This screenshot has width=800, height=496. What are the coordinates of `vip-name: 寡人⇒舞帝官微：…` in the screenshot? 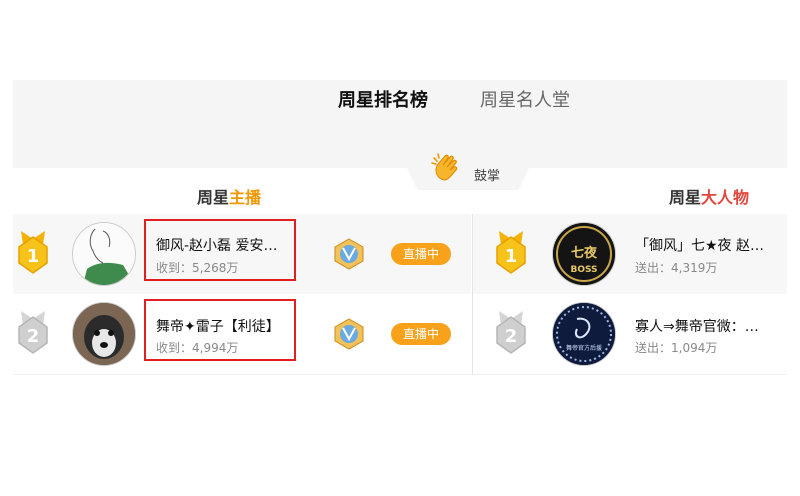 It's located at (709, 326).